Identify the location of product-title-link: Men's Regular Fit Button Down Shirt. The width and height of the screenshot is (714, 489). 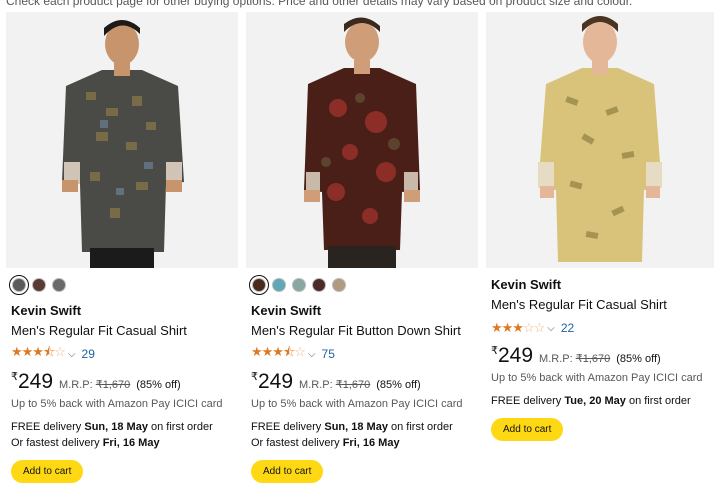
(362, 331).